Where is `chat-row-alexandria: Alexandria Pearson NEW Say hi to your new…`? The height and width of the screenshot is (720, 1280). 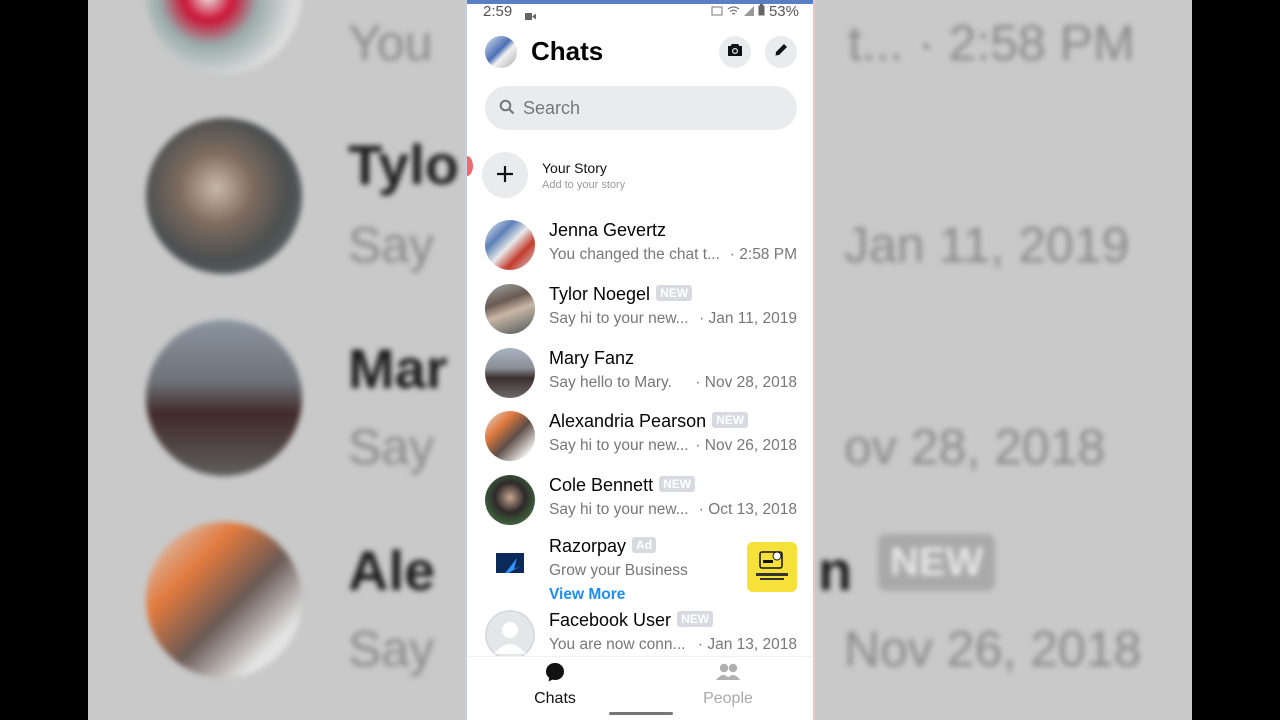
chat-row-alexandria: Alexandria Pearson NEW Say hi to your new… is located at coordinates (640, 435).